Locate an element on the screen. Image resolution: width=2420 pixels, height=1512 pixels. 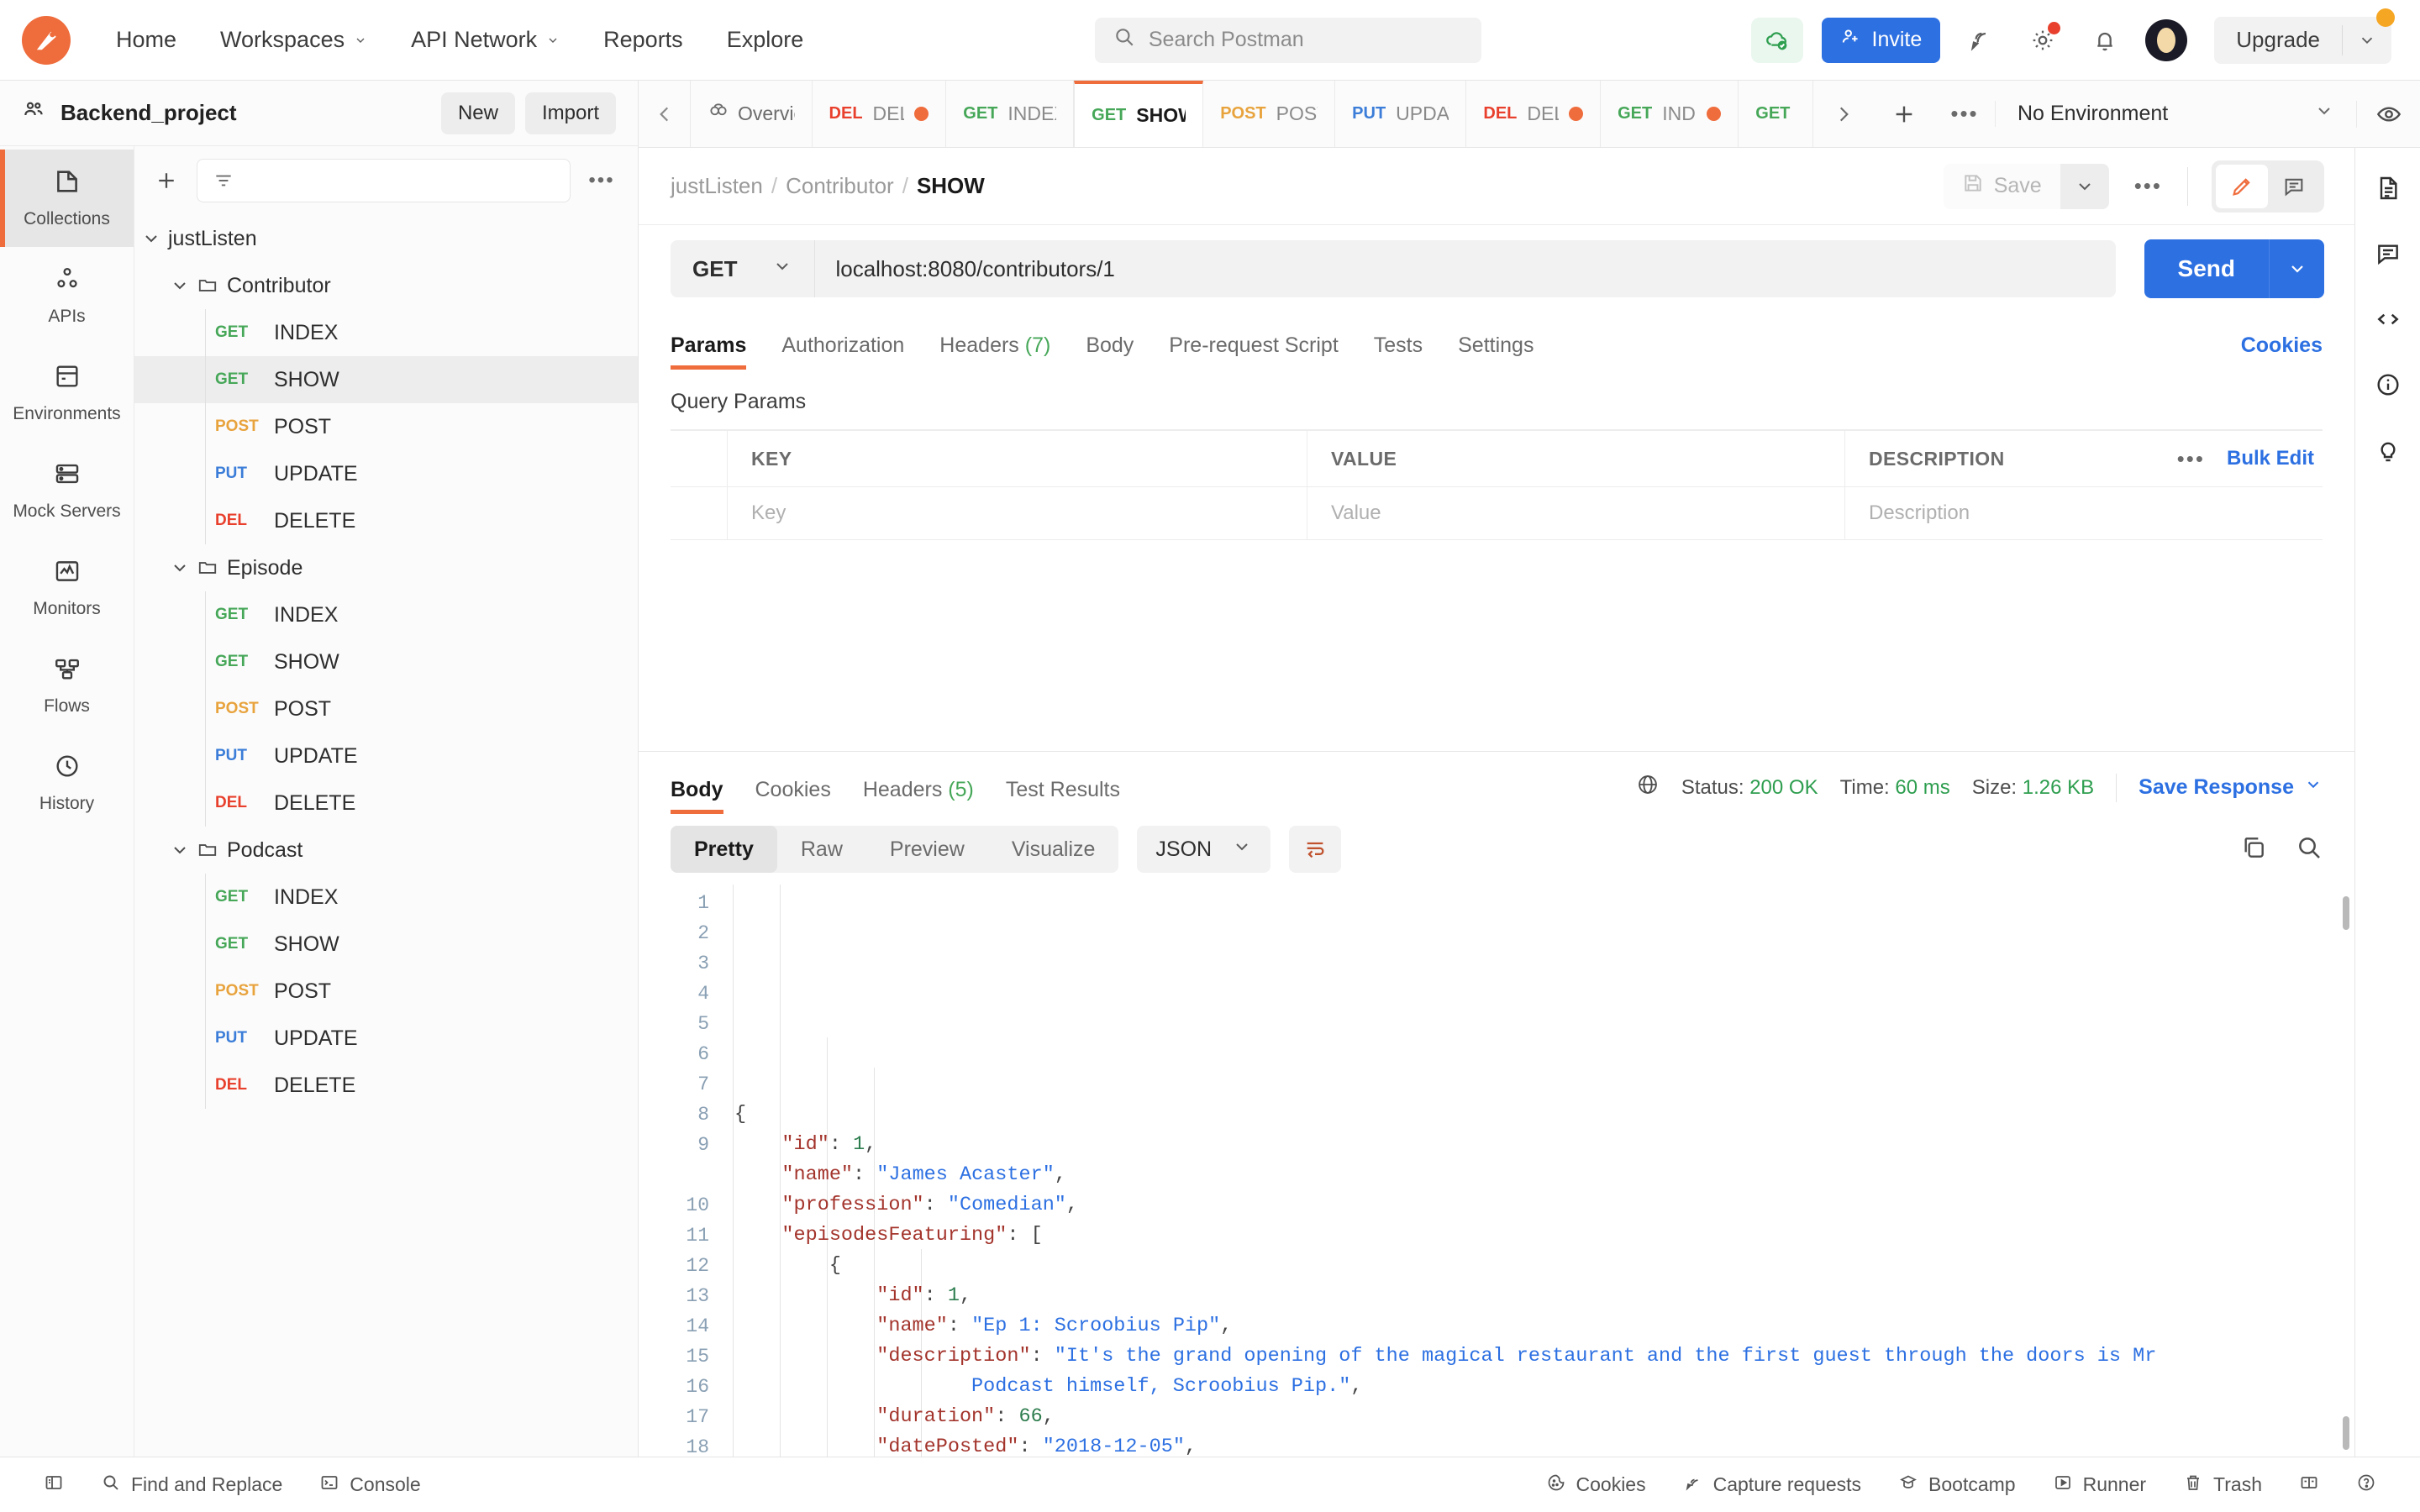
upgrade-button: Upgrade is located at coordinates (2304, 36).